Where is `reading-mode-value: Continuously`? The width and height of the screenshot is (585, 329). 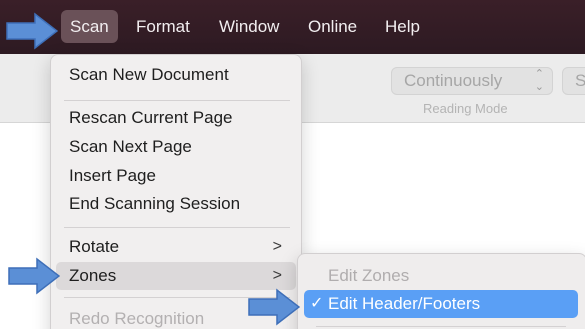
reading-mode-value: Continuously is located at coordinates (453, 80).